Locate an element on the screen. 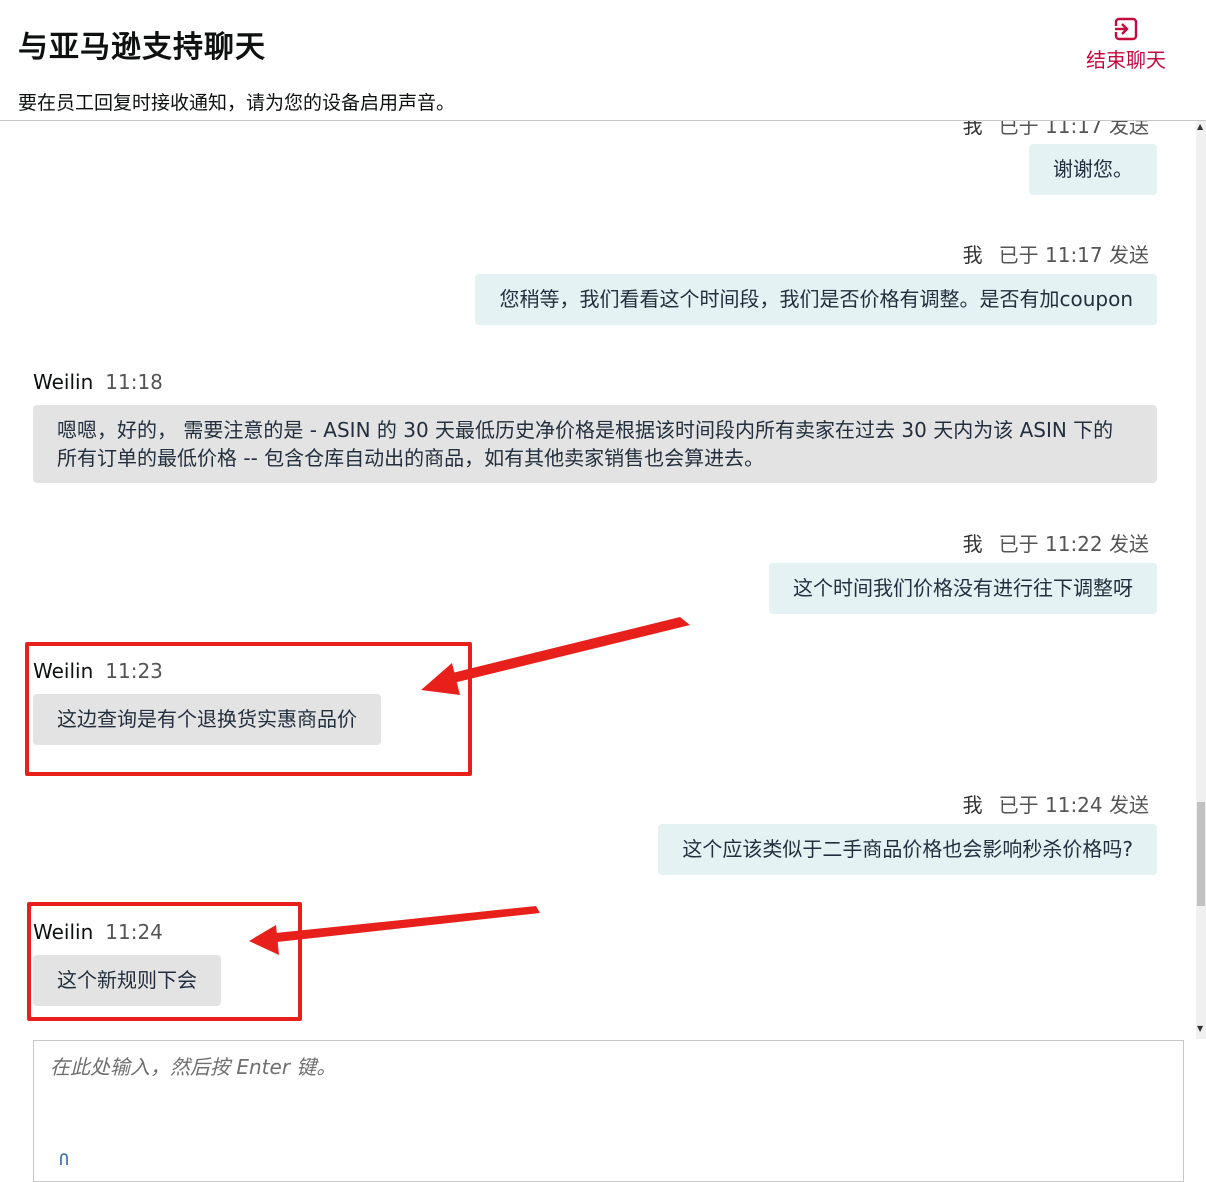 Image resolution: width=1206 pixels, height=1182 pixels. scroll-up-arrow-icon: ▲ is located at coordinates (1200, 127).